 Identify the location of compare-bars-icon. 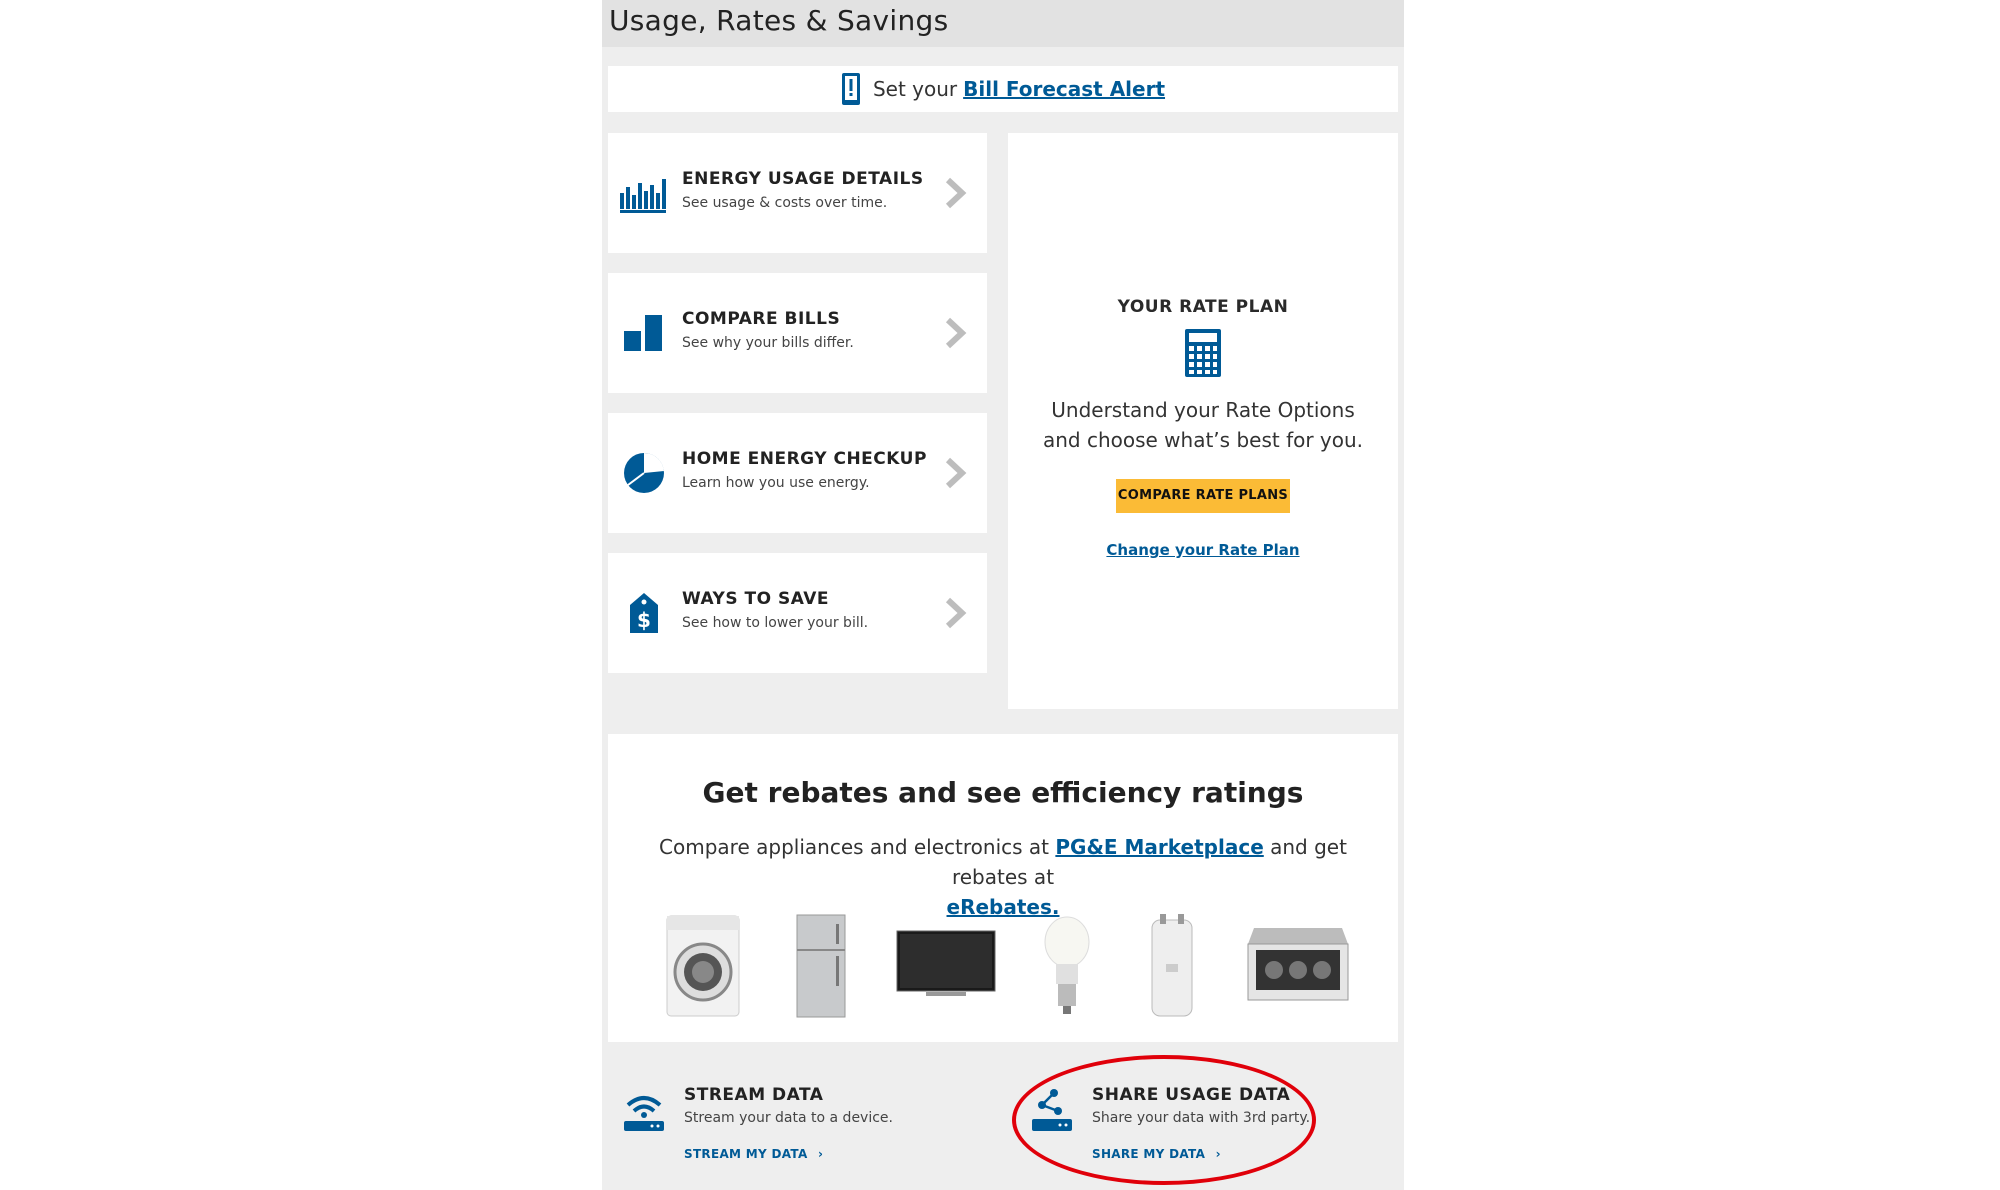
(643, 333).